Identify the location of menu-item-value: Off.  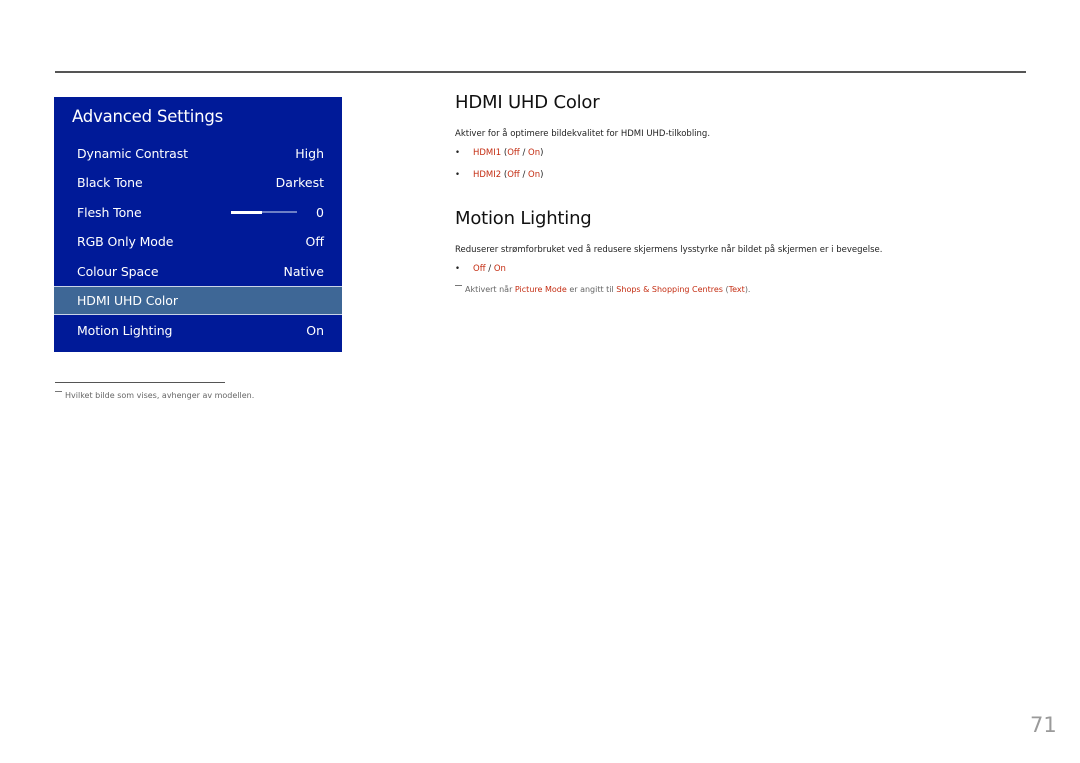
(314, 241).